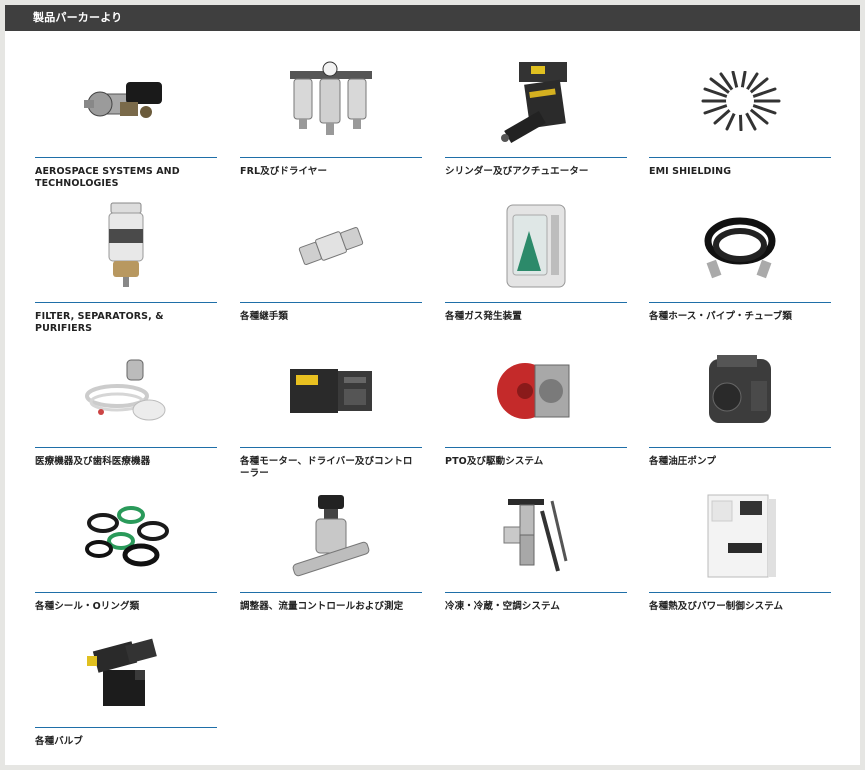 Image resolution: width=865 pixels, height=770 pixels. Describe the element at coordinates (126, 323) in the screenshot. I see `product-label: FILTER, SEPARATORS, & PURIFIERS` at that location.